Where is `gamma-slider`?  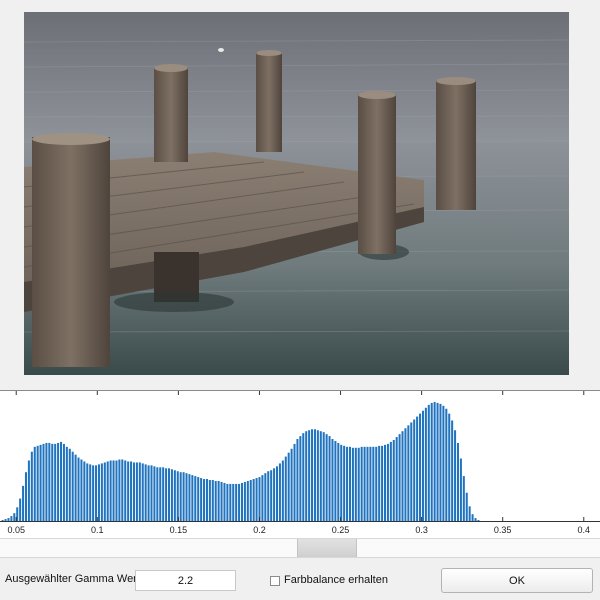
gamma-slider is located at coordinates (300, 548).